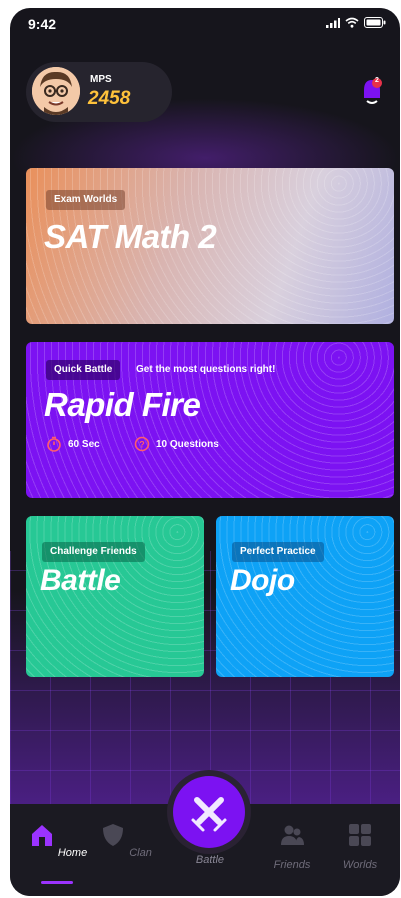 This screenshot has width=401, height=898. I want to click on crossed-swords-icon, so click(209, 814).